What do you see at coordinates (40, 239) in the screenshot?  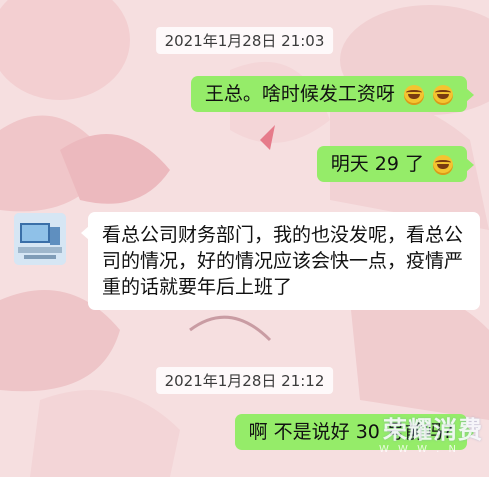 I see `avatar` at bounding box center [40, 239].